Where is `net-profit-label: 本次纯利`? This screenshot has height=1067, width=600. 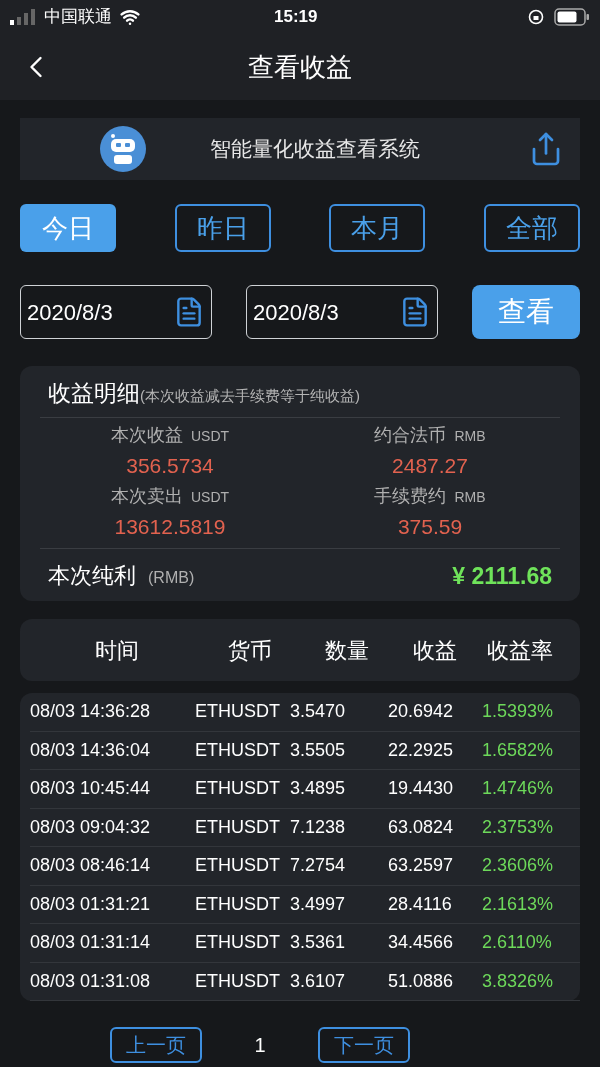
net-profit-label: 本次纯利 is located at coordinates (92, 576).